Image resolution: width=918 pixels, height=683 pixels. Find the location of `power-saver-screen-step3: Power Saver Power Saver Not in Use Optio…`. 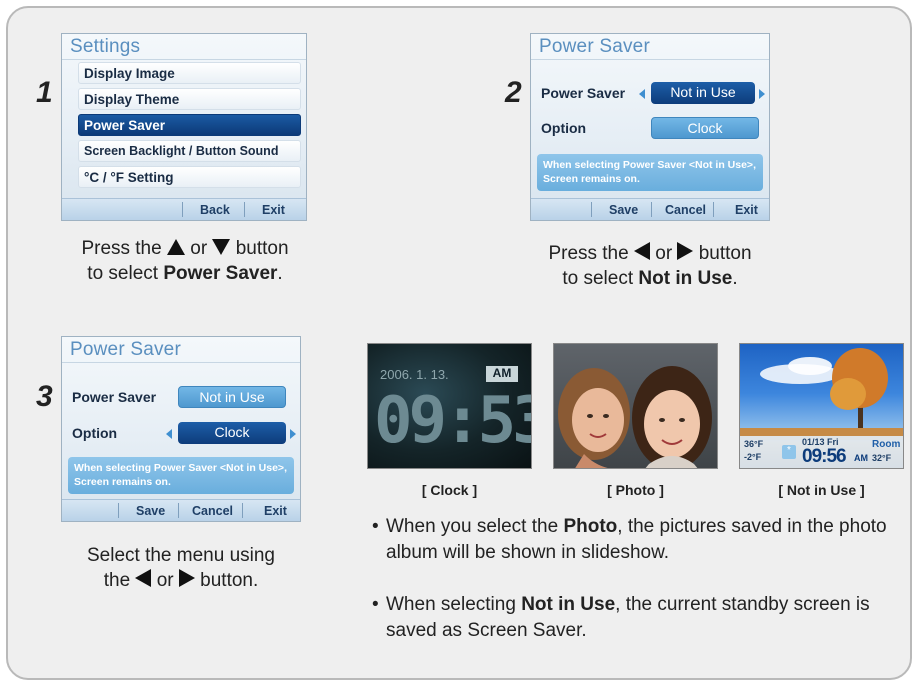

power-saver-screen-step3: Power Saver Power Saver Not in Use Optio… is located at coordinates (181, 429).